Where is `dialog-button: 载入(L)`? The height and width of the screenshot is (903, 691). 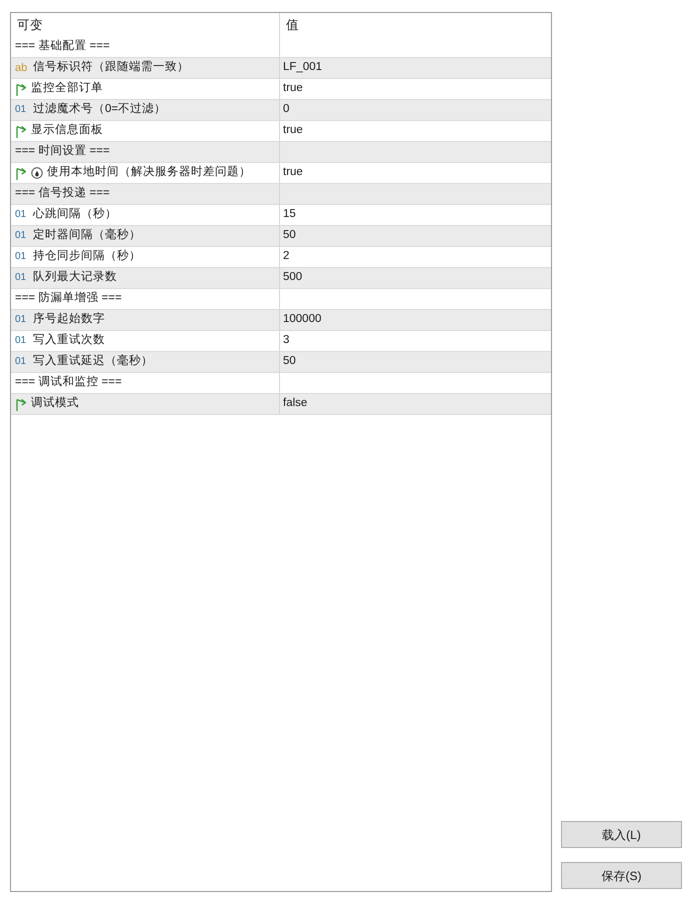 dialog-button: 载入(L) is located at coordinates (621, 834).